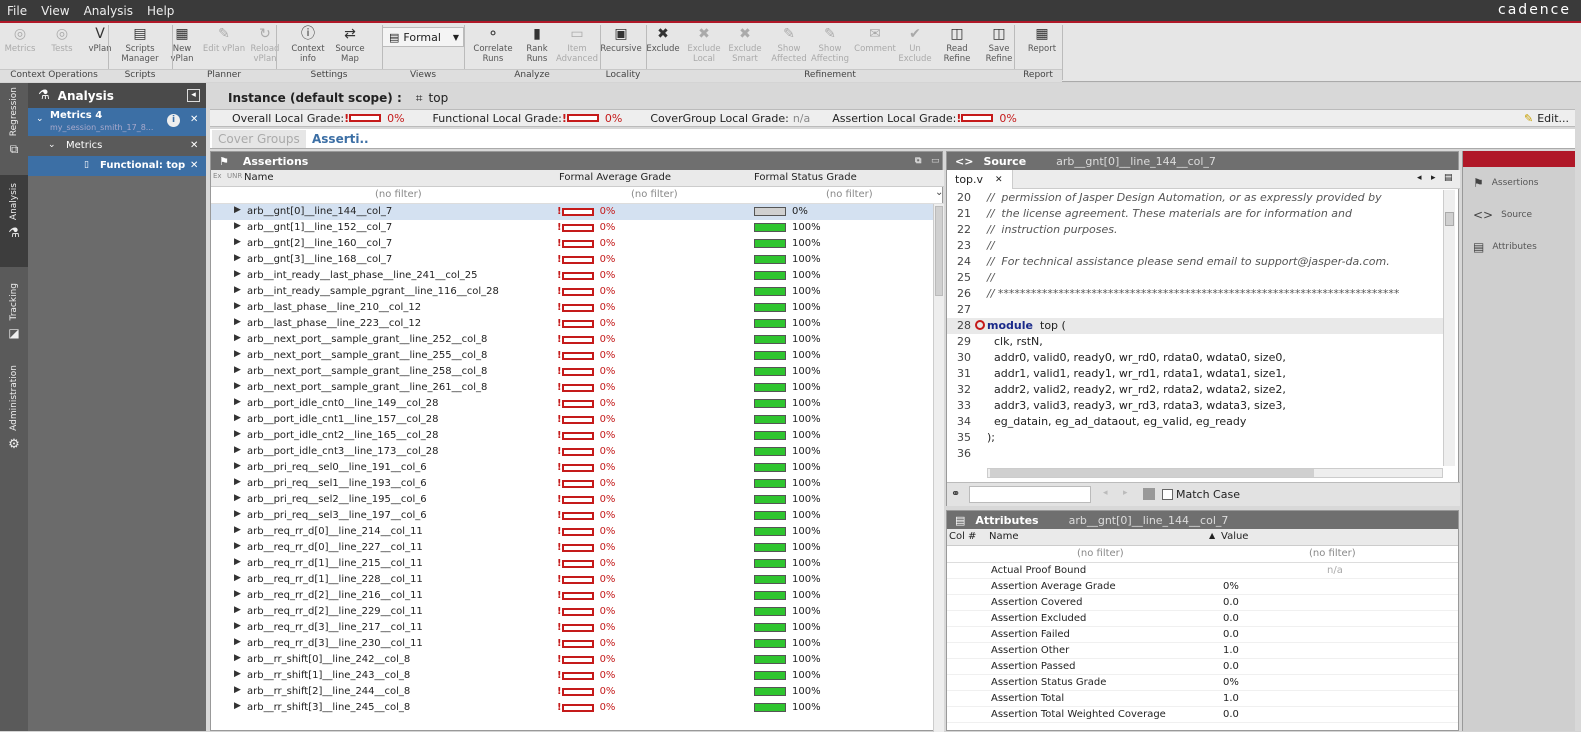 The height and width of the screenshot is (732, 1581). Describe the element at coordinates (1332, 553) in the screenshot. I see `filter-attr-value: (no filter)` at that location.